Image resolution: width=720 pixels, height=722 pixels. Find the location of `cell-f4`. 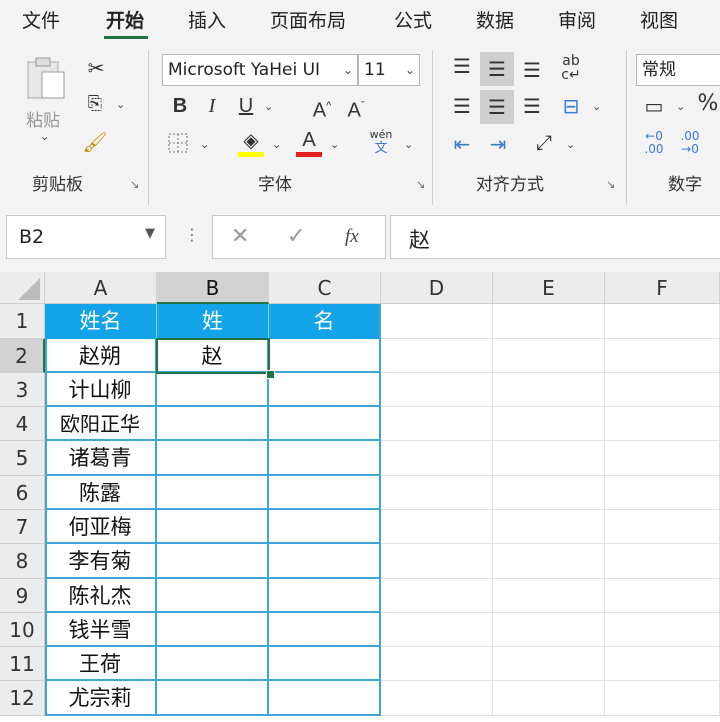

cell-f4 is located at coordinates (662, 424).